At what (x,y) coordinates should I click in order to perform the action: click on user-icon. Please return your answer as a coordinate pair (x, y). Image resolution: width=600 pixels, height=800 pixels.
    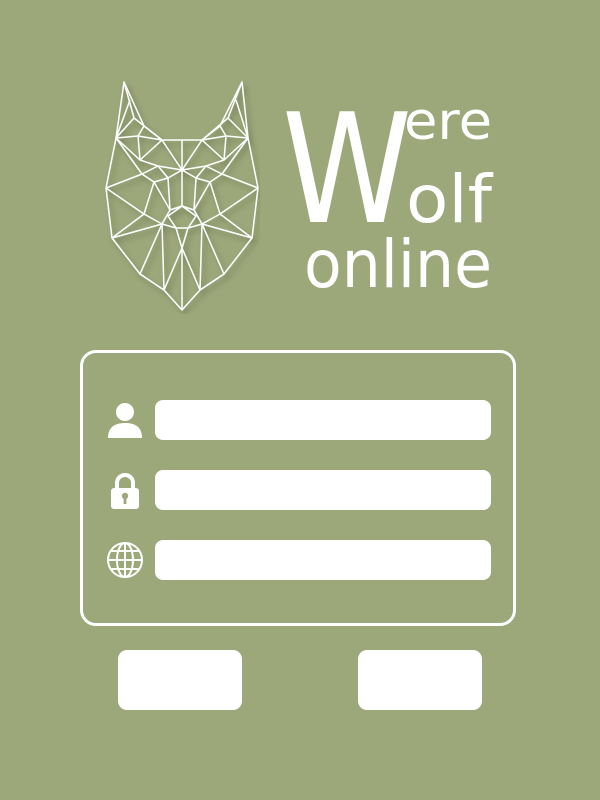
    Looking at the image, I should click on (125, 420).